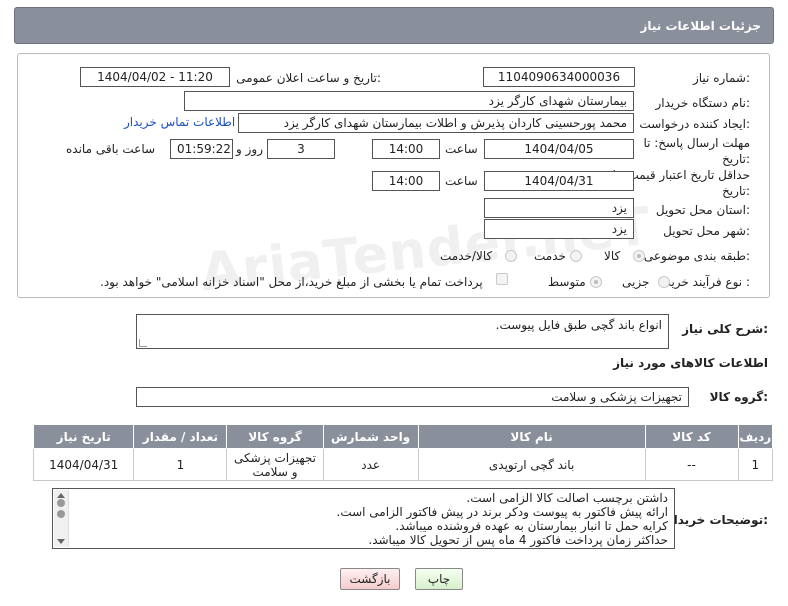 The height and width of the screenshot is (606, 788). Describe the element at coordinates (717, 520) in the screenshot. I see `buyer-notes-label: توضیحات خریدار:` at that location.